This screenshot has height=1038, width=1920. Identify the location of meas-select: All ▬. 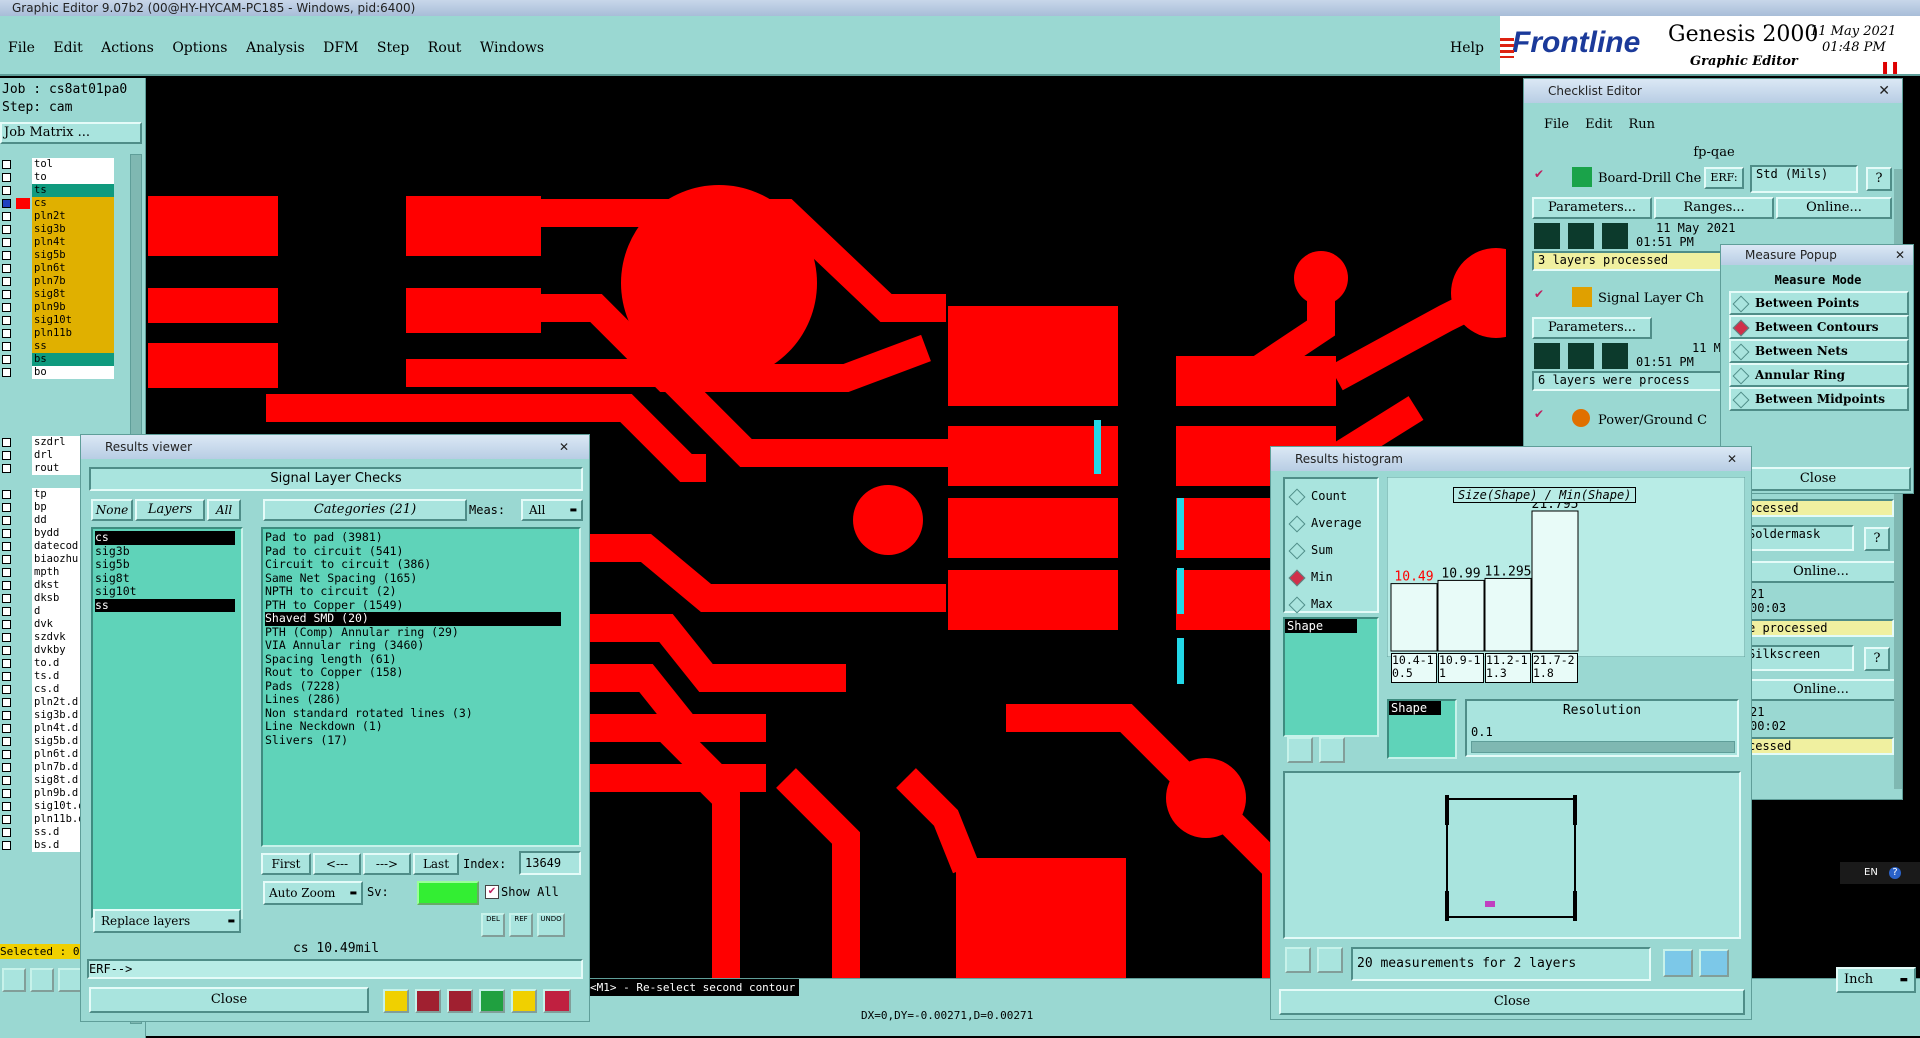
(552, 510).